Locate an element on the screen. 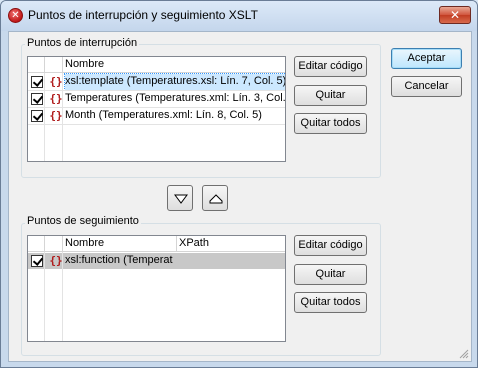 This screenshot has width=478, height=368. xpath-column-header: XPath is located at coordinates (231, 244).